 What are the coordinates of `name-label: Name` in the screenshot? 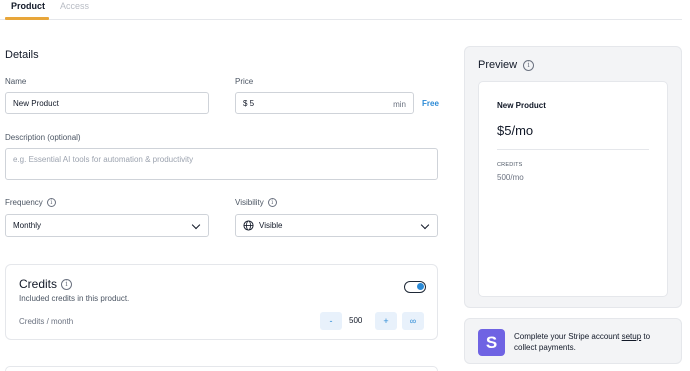 It's located at (16, 81).